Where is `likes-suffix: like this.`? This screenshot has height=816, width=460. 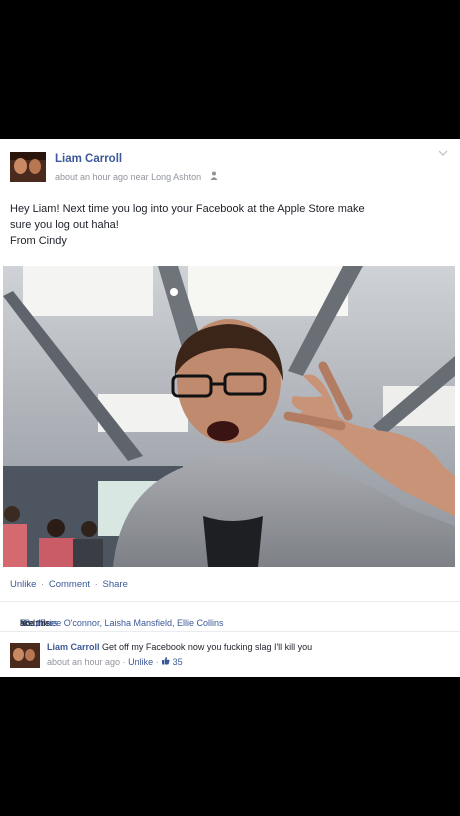 likes-suffix: like this. is located at coordinates (36, 623).